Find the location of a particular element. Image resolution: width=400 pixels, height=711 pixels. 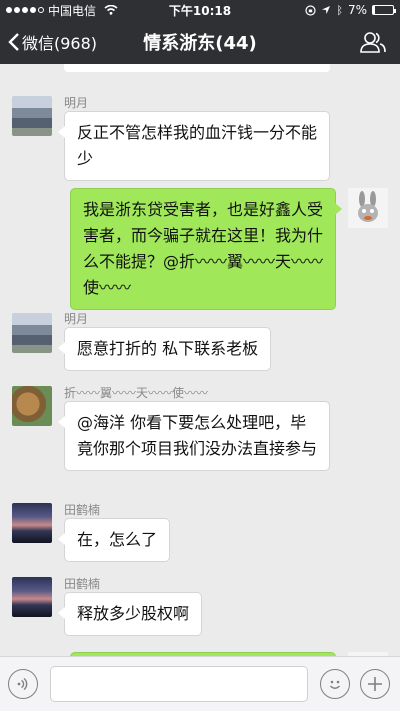

partial-message-bubble is located at coordinates (197, 68).